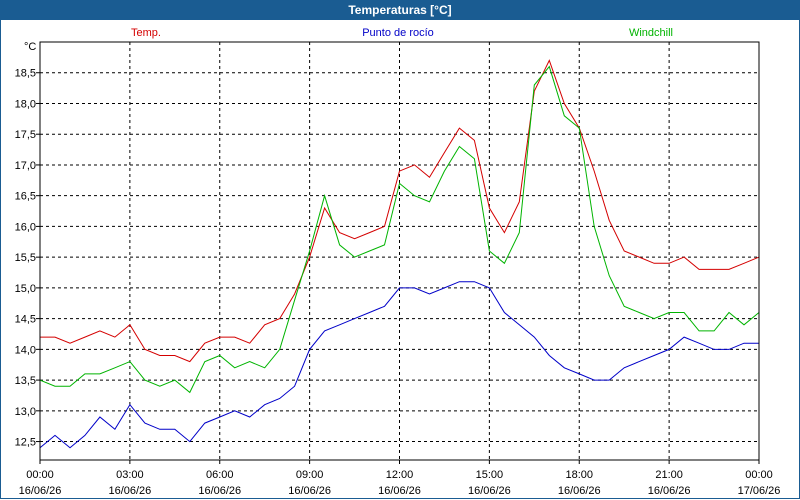  I want to click on y-axis-unit: °C, so click(30, 47).